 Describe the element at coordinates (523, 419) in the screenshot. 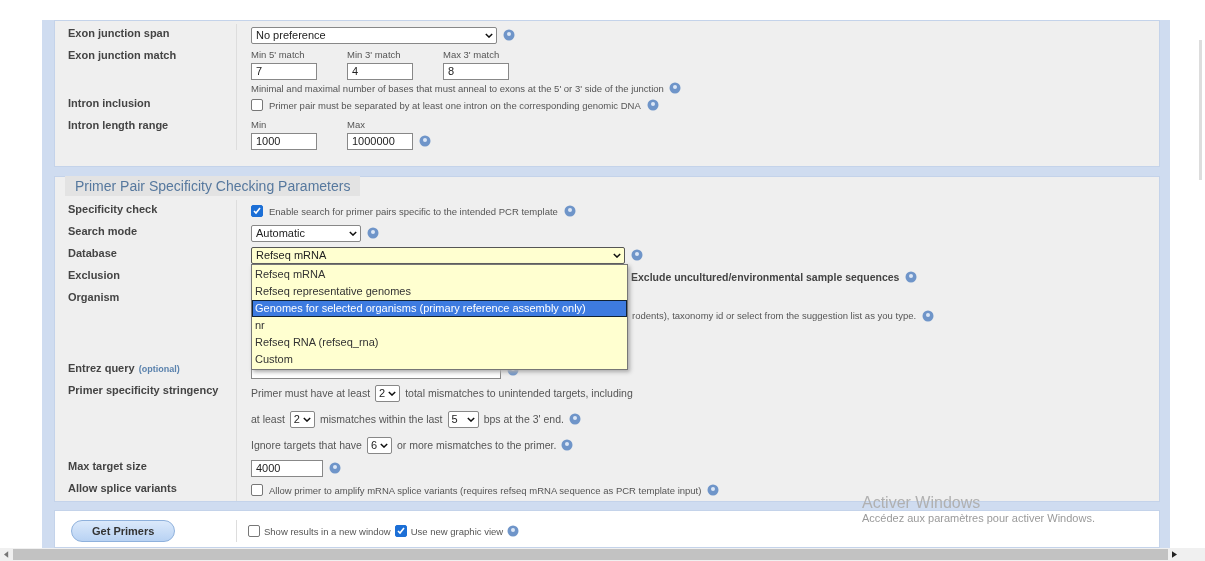

I see `stringency-text: bps at the 3' end.` at that location.